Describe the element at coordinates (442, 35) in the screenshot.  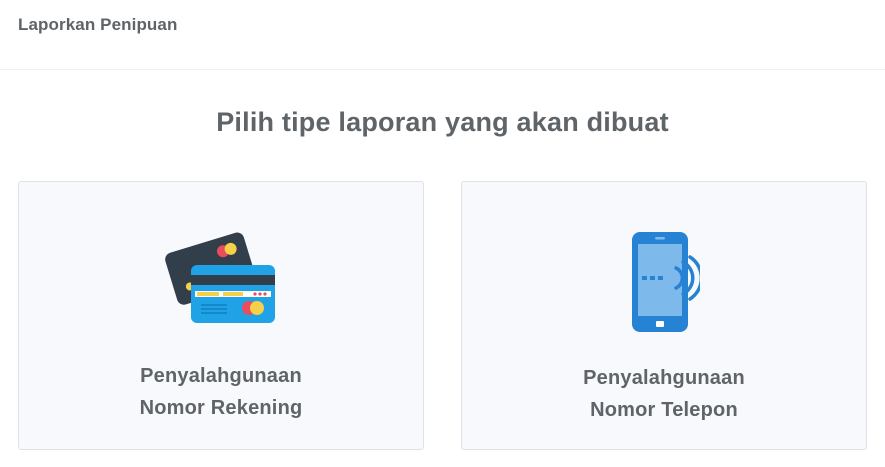
I see `top-header: Laporkan Penipuan` at that location.